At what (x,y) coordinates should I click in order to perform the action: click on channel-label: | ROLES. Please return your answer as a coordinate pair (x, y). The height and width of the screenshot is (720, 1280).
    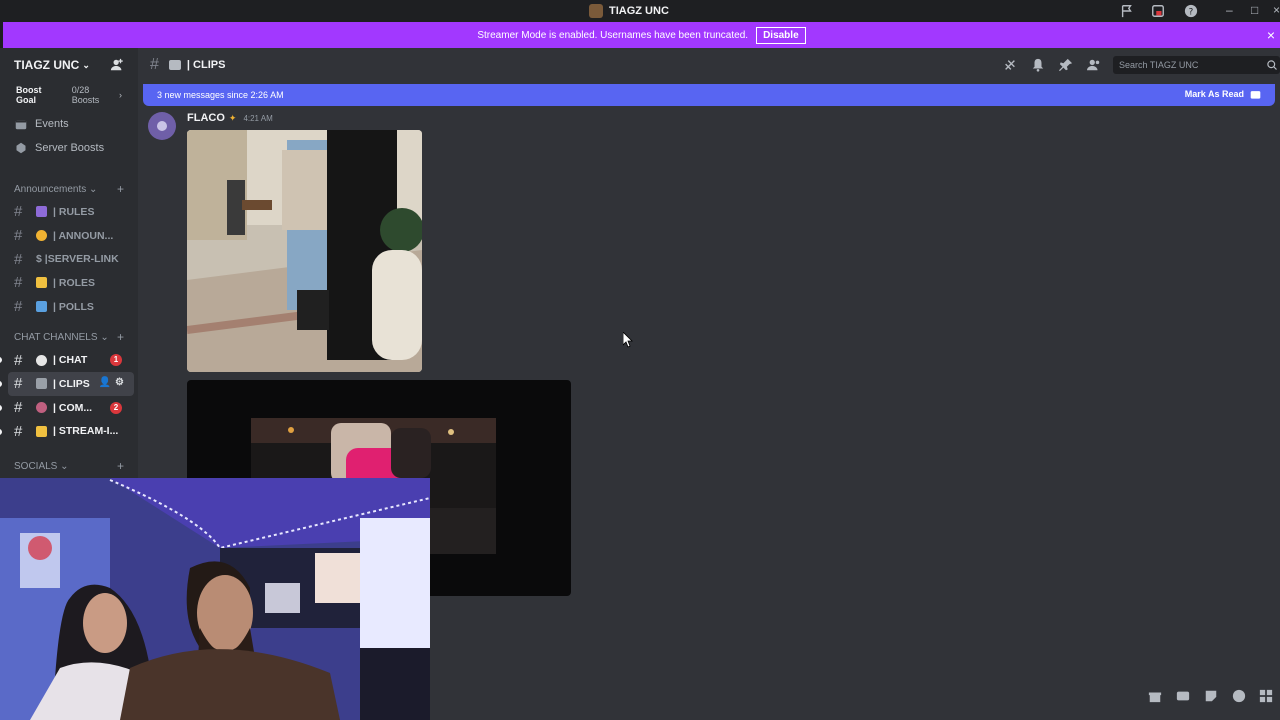
    Looking at the image, I should click on (74, 282).